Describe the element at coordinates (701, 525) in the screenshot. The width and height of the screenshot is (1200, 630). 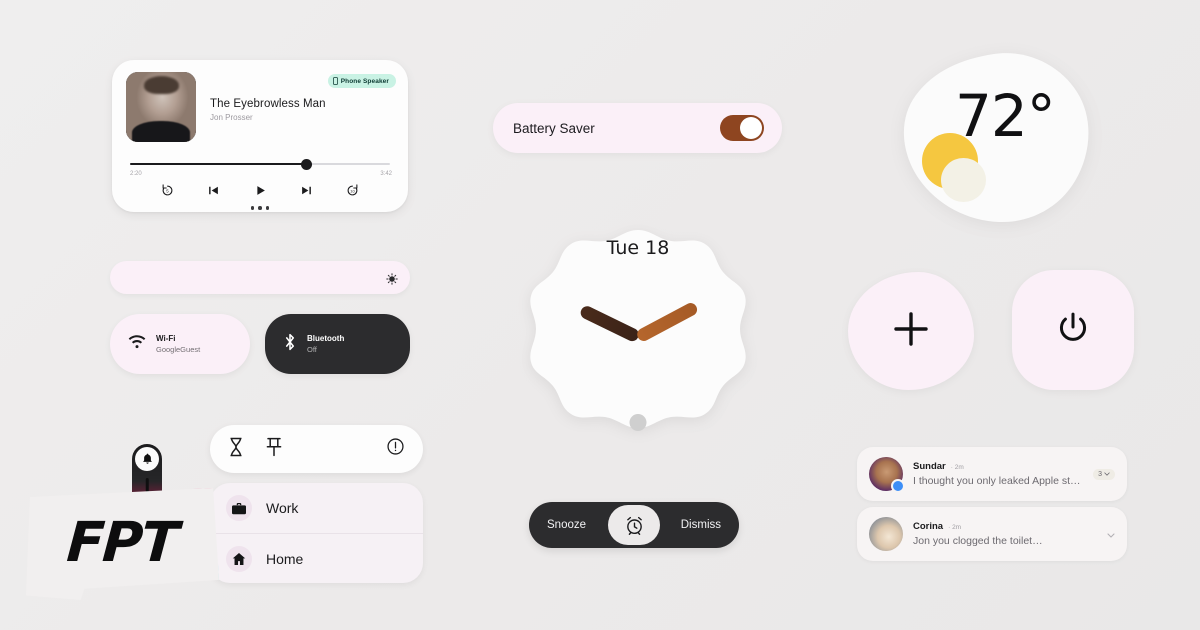
I see `dismiss-button: Dismiss` at that location.